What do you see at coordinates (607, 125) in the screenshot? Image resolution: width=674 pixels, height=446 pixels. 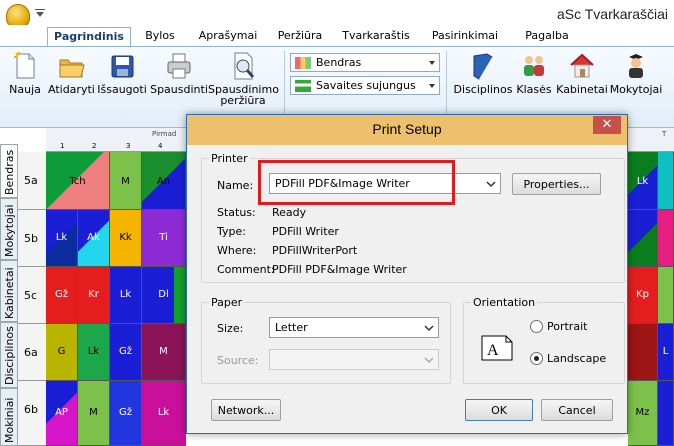 I see `close-button: ✕` at bounding box center [607, 125].